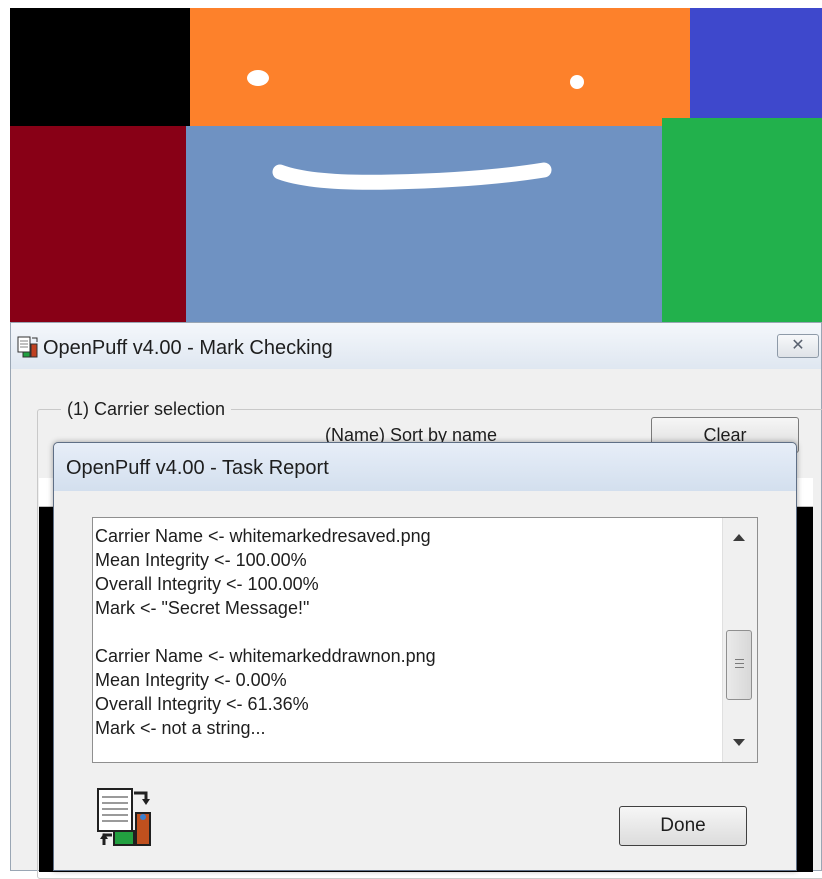  What do you see at coordinates (202, 704) in the screenshot?
I see `report-line: Overall Integrity <- 61.36%` at bounding box center [202, 704].